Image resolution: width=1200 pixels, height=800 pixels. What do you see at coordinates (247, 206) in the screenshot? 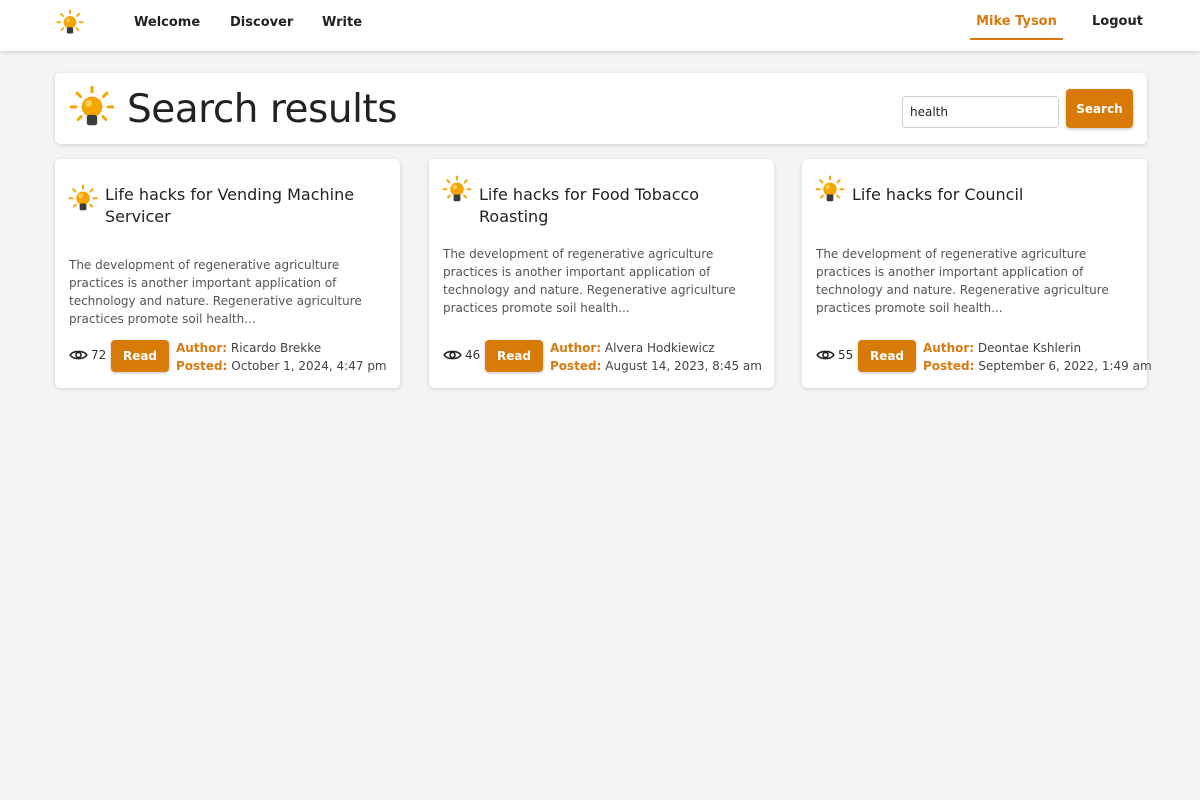
I see `article-title: Life hacks for Vending Machine Servicer` at bounding box center [247, 206].